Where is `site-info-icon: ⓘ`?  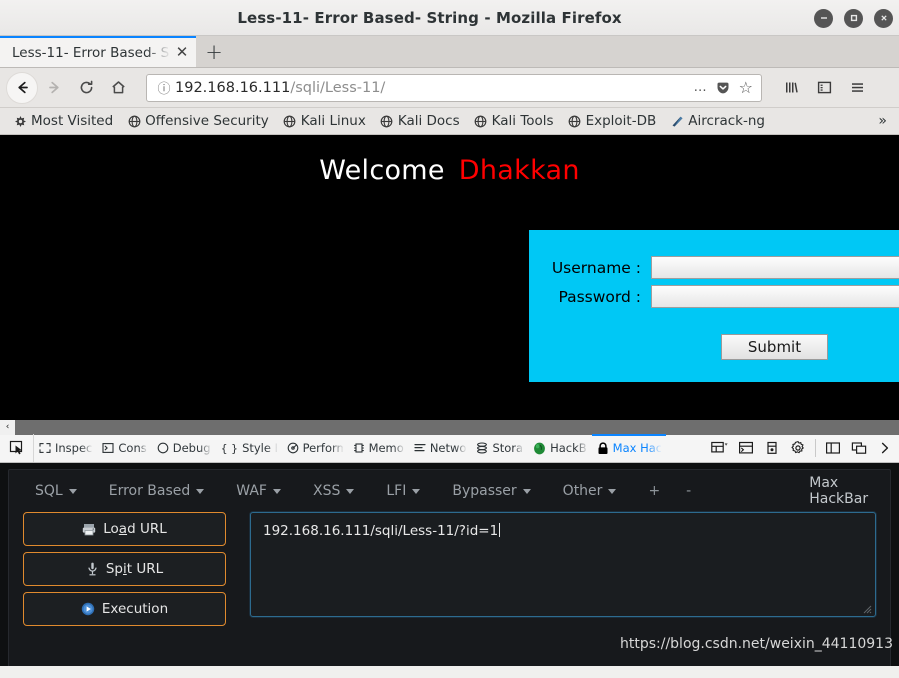 site-info-icon: ⓘ is located at coordinates (164, 87).